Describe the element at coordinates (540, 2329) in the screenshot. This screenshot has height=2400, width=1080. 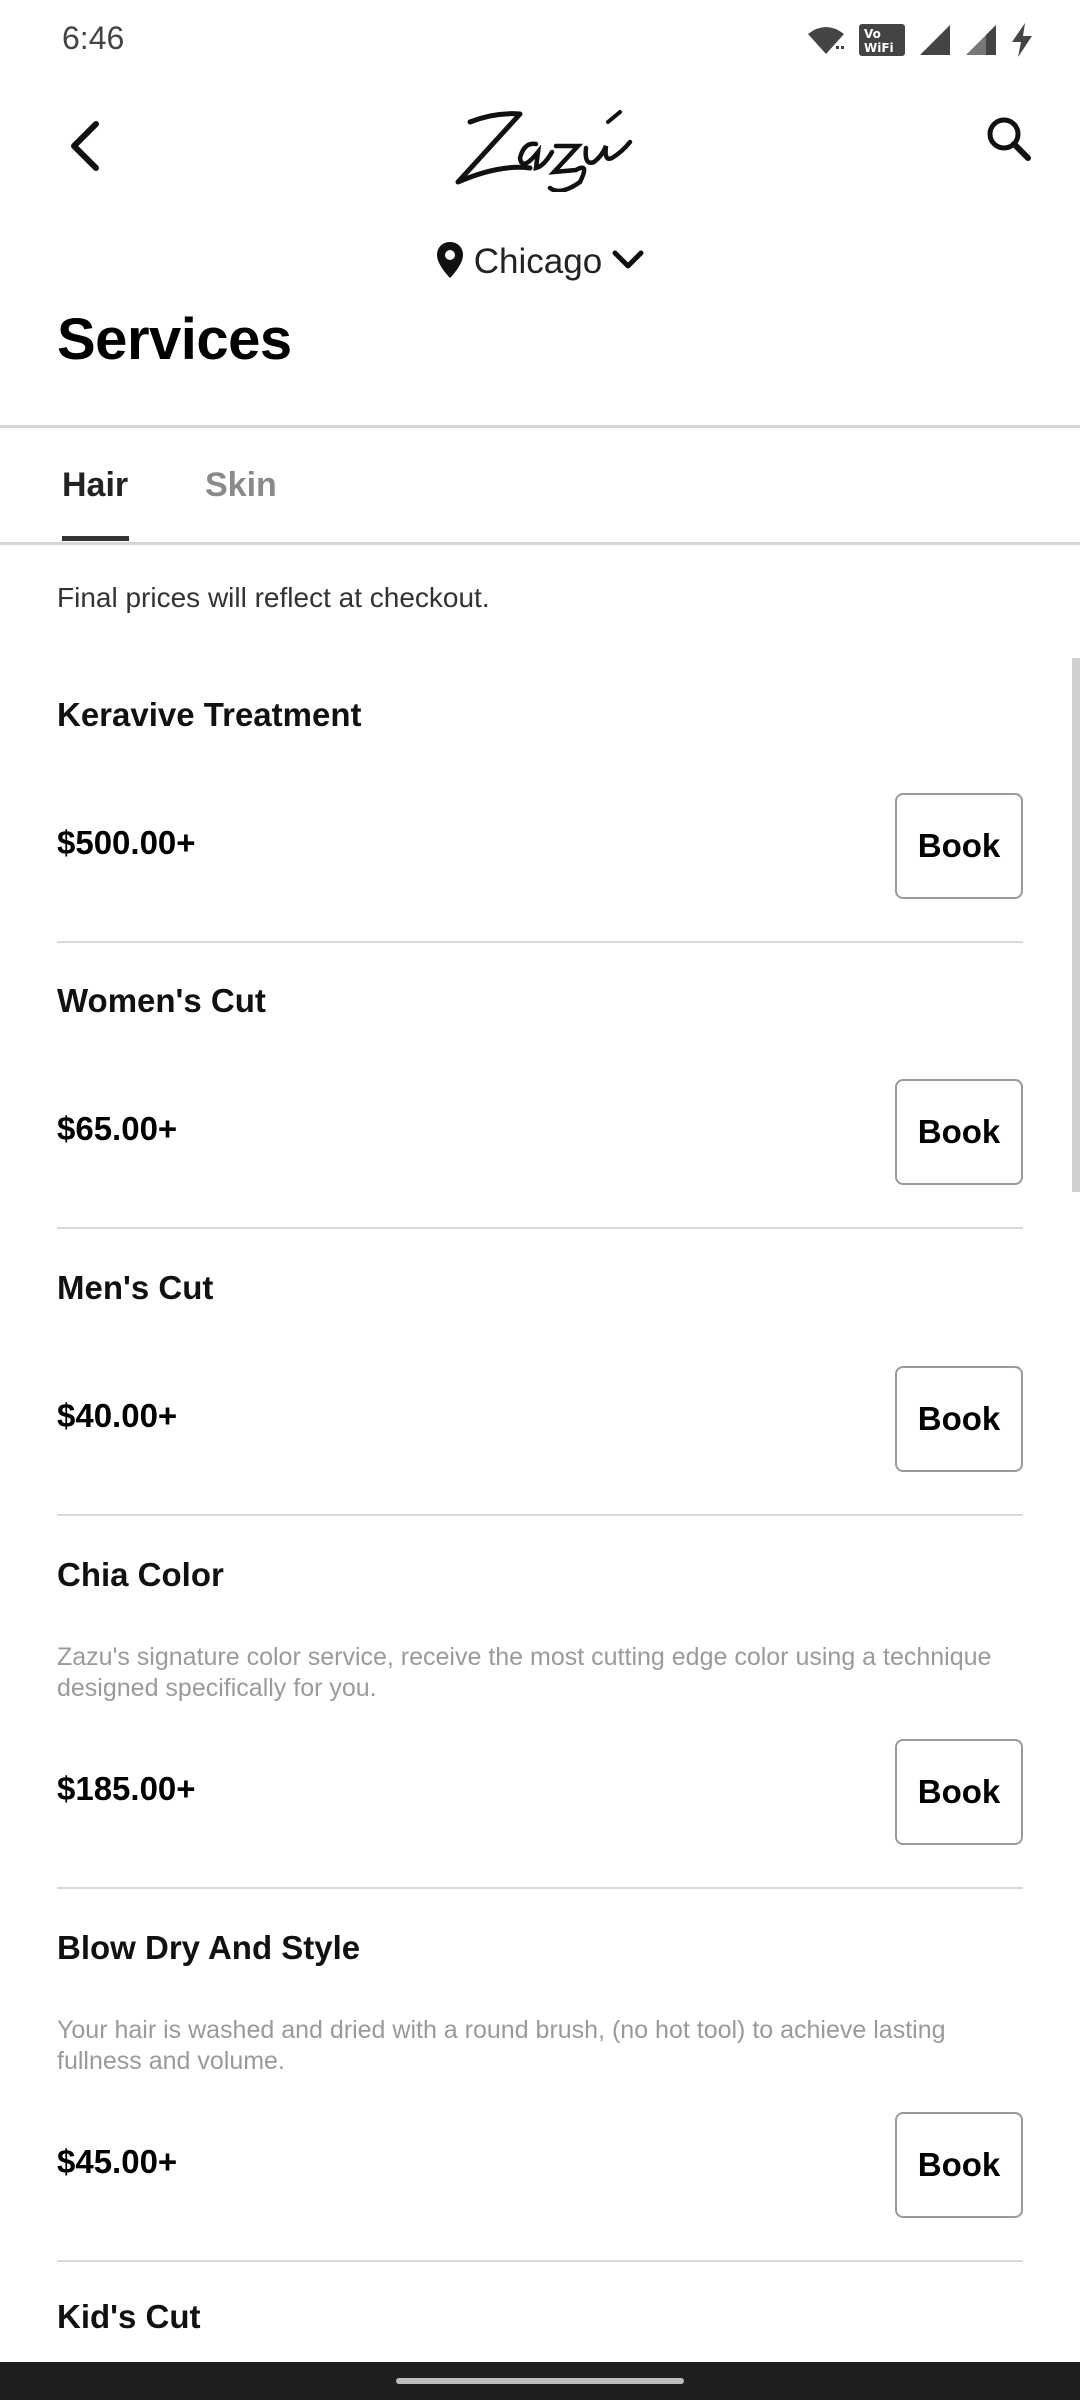
I see `service-item: Kid's Cut` at that location.